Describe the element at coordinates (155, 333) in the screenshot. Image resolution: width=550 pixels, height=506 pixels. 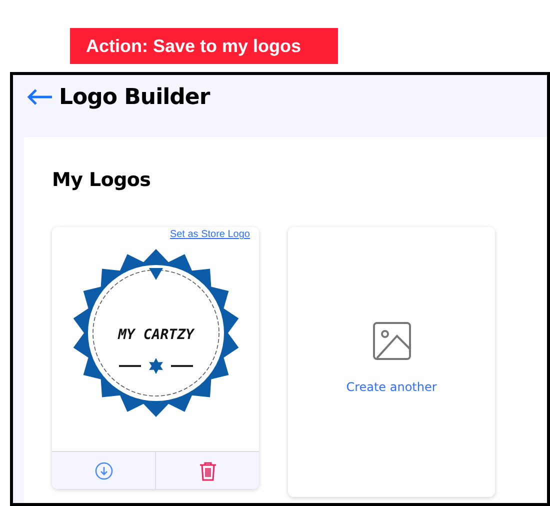
I see `badge-logo-drawing: MY CARTZY` at that location.